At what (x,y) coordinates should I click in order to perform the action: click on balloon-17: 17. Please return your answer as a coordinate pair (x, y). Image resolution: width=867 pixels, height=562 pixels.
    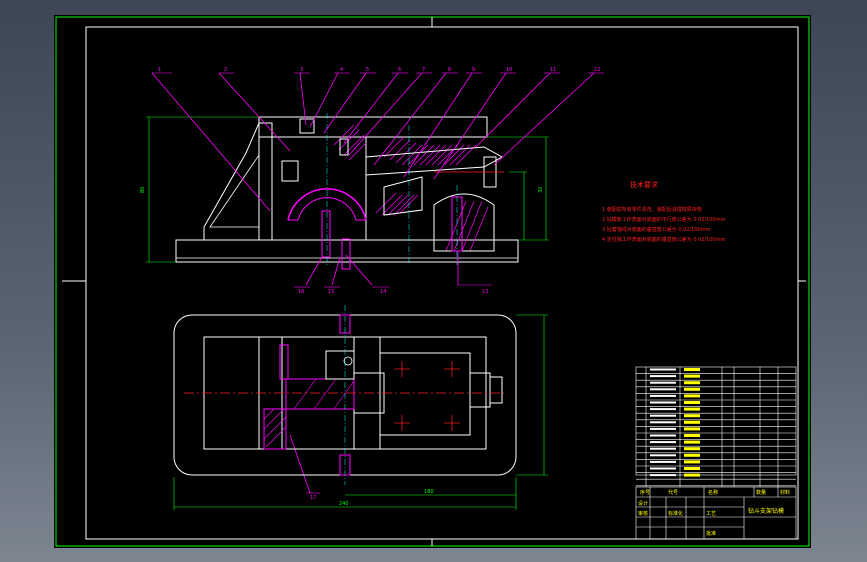
    Looking at the image, I should click on (313, 498).